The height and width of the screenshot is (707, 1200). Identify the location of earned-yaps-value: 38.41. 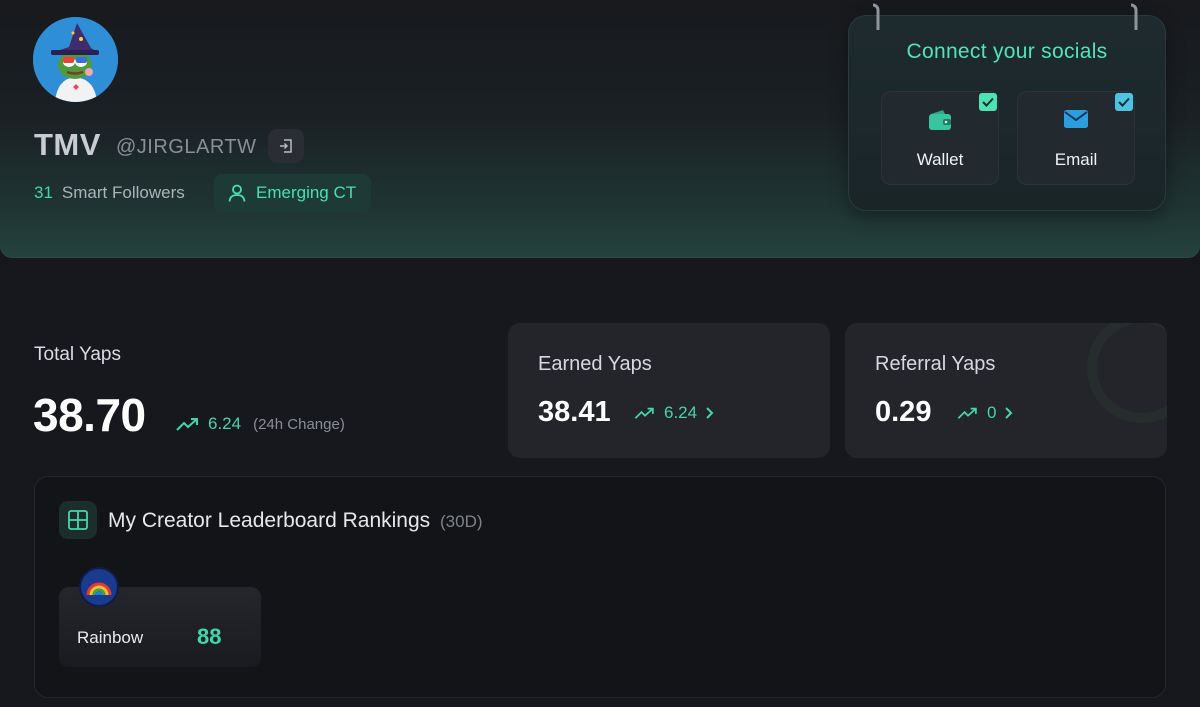
(574, 412).